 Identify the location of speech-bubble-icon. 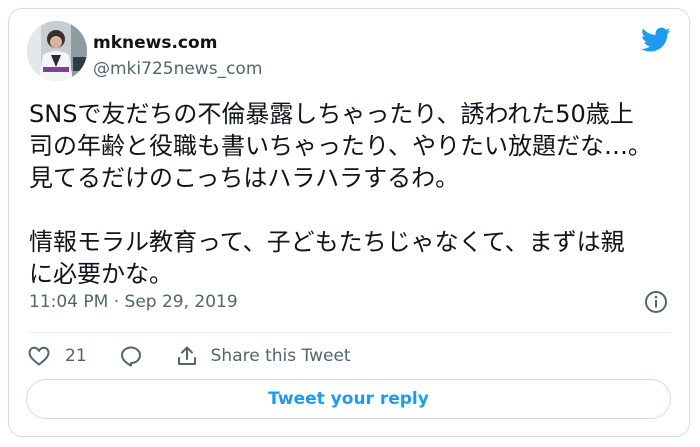
(130, 356).